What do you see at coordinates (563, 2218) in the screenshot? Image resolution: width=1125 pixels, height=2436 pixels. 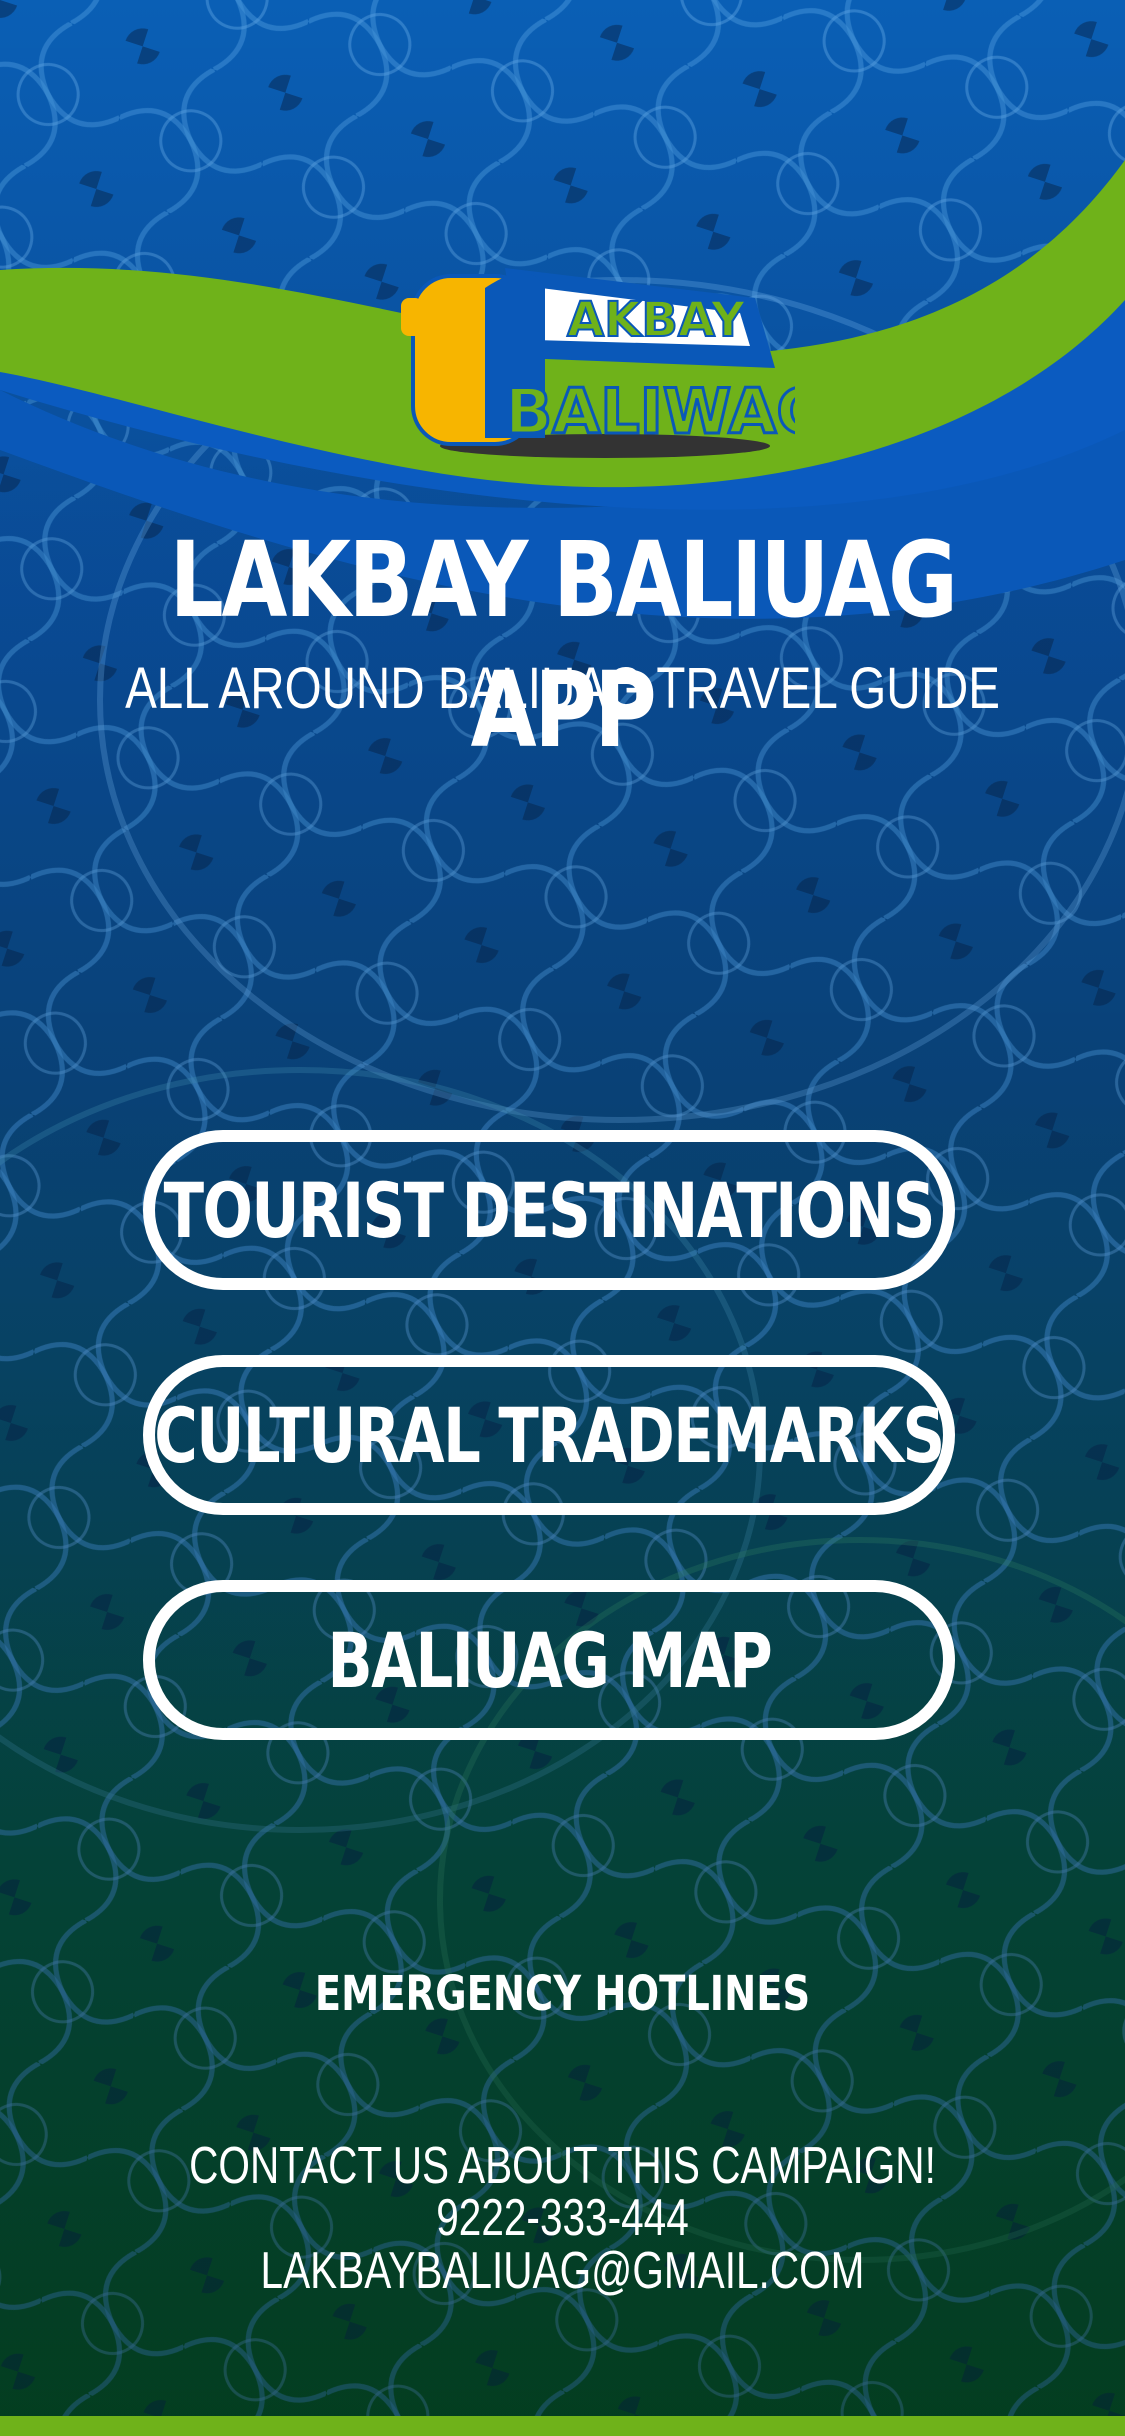 I see `contact-phone: 9222-333-444` at bounding box center [563, 2218].